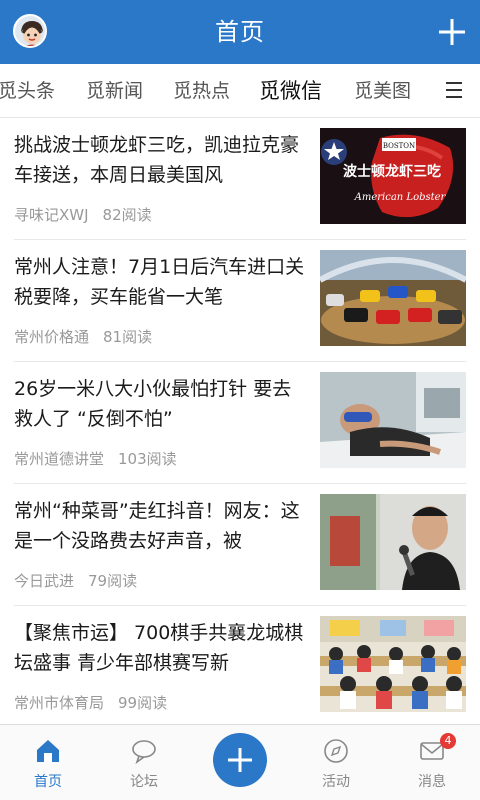 The height and width of the screenshot is (800, 480). I want to click on top-bar: 首页, so click(240, 32).